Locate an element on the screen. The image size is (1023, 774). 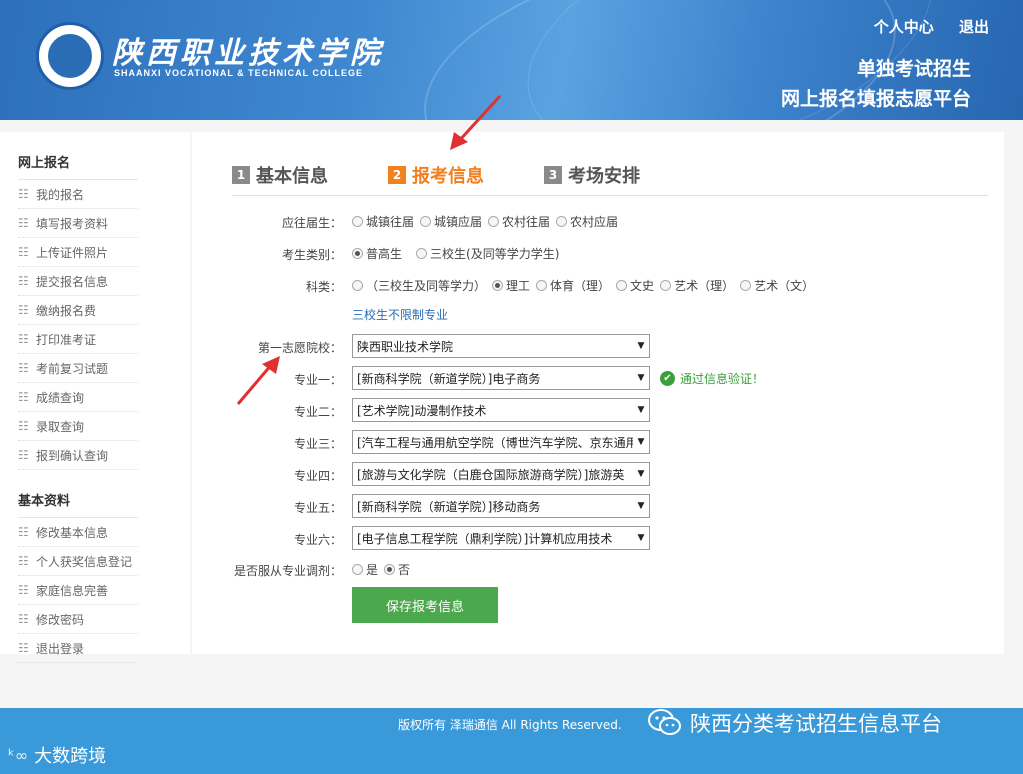
annotation-arrow-icon is located at coordinates (476, 122).